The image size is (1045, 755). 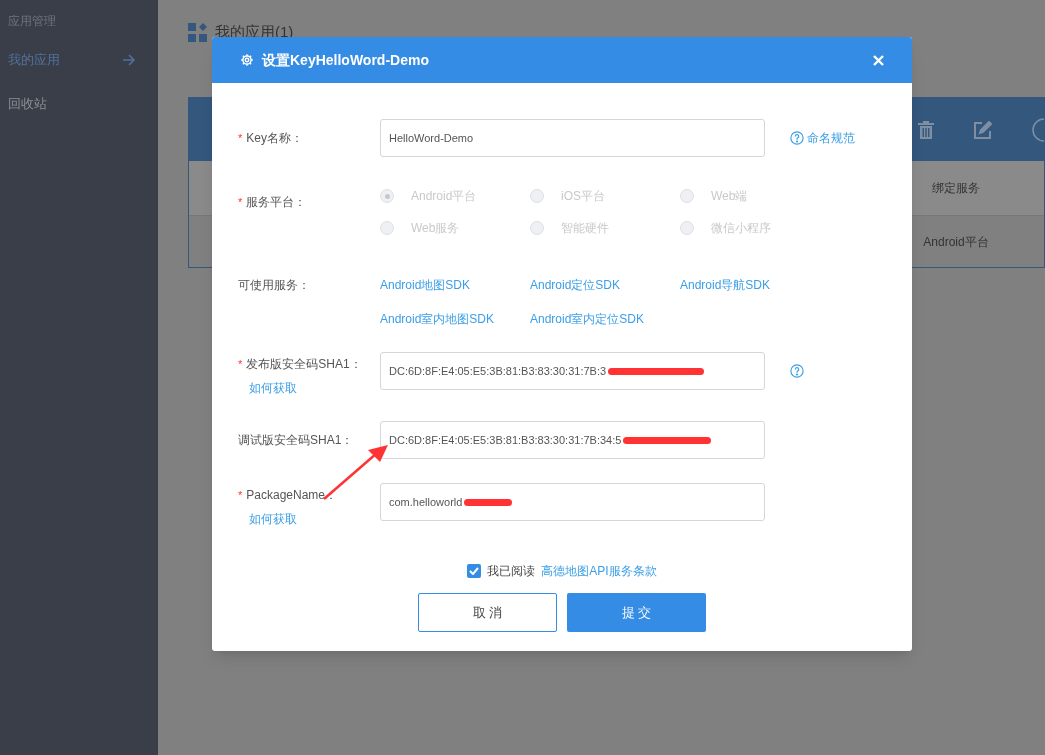 I want to click on field-label: 发布版安全码SHA1：, so click(x=304, y=364).